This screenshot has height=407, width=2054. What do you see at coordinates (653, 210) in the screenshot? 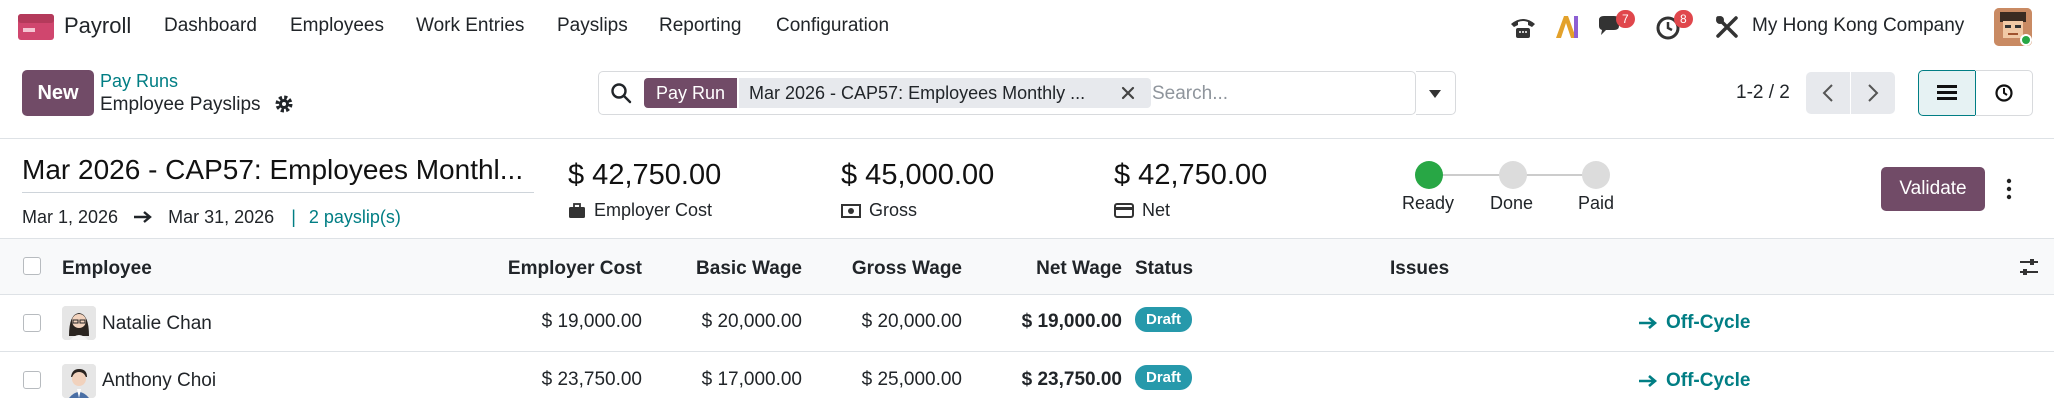
I see `kpi-employer-cost-label: Employer Cost` at bounding box center [653, 210].